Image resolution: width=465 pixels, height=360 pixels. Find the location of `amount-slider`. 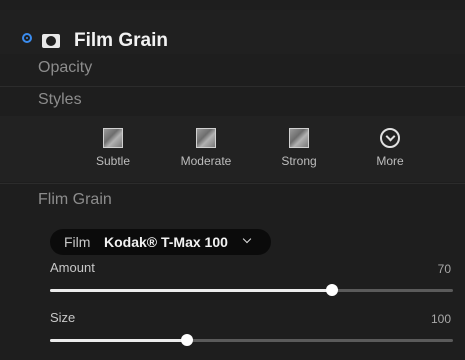

amount-slider is located at coordinates (251, 290).